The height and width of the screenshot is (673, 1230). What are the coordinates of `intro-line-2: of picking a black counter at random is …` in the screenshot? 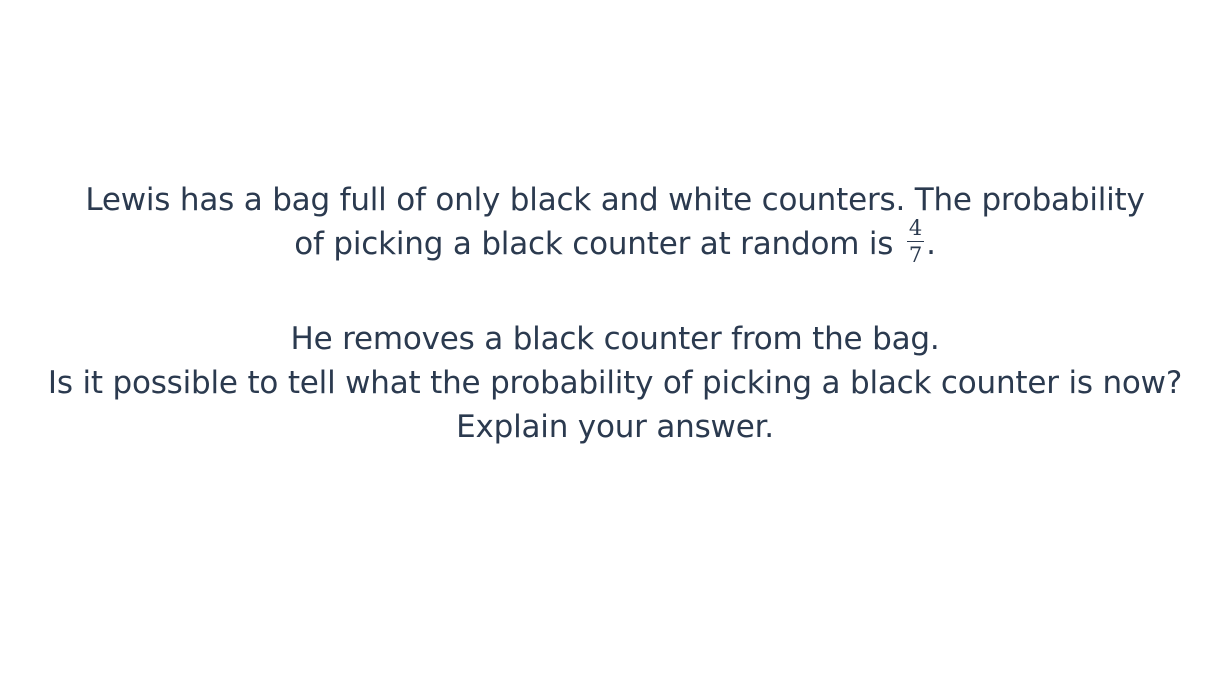 It's located at (615, 243).